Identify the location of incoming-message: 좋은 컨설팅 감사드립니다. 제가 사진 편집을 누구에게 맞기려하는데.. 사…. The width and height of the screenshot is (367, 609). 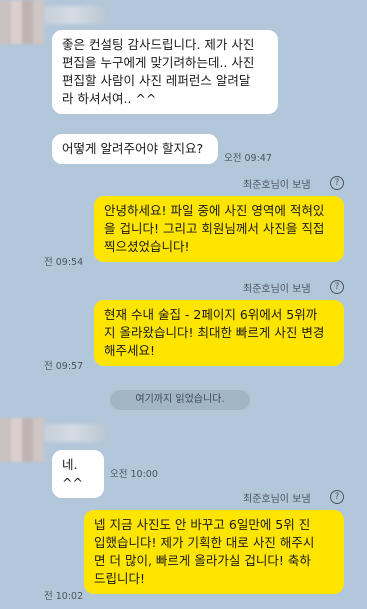
(165, 72).